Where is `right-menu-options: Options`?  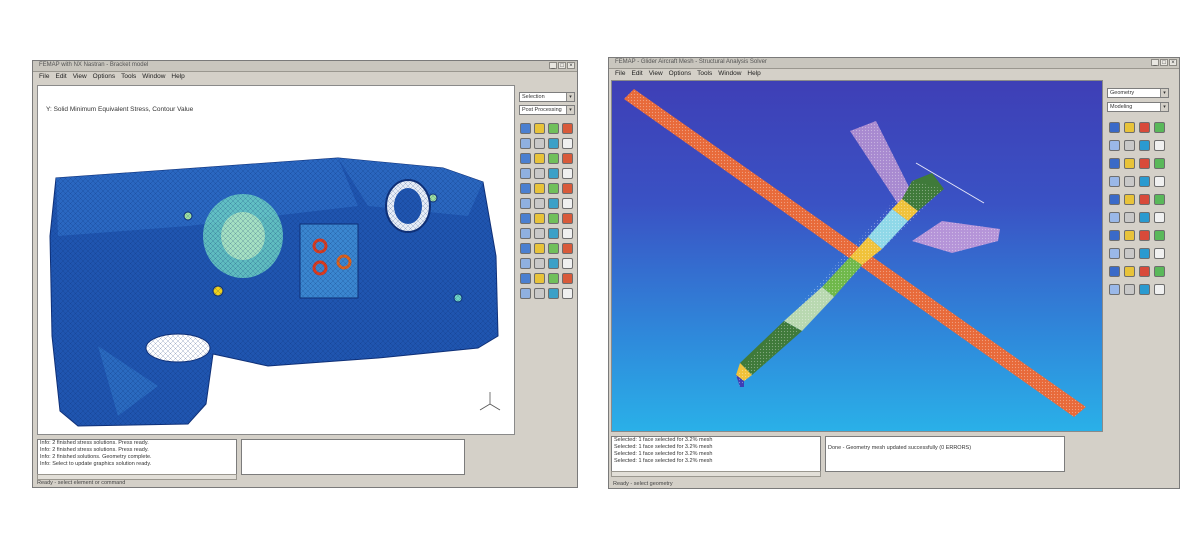 right-menu-options: Options is located at coordinates (680, 74).